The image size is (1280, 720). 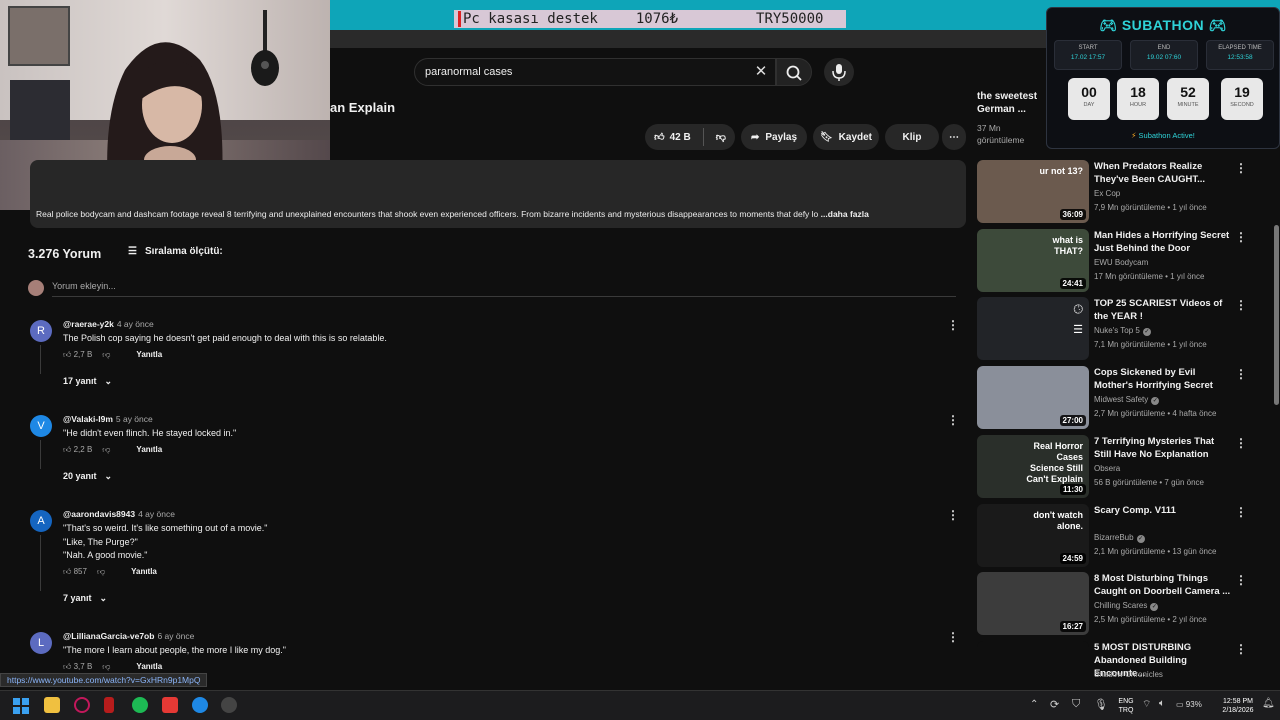 I want to click on replies-toggle: 7 yanıt ⌄, so click(x=85, y=598).